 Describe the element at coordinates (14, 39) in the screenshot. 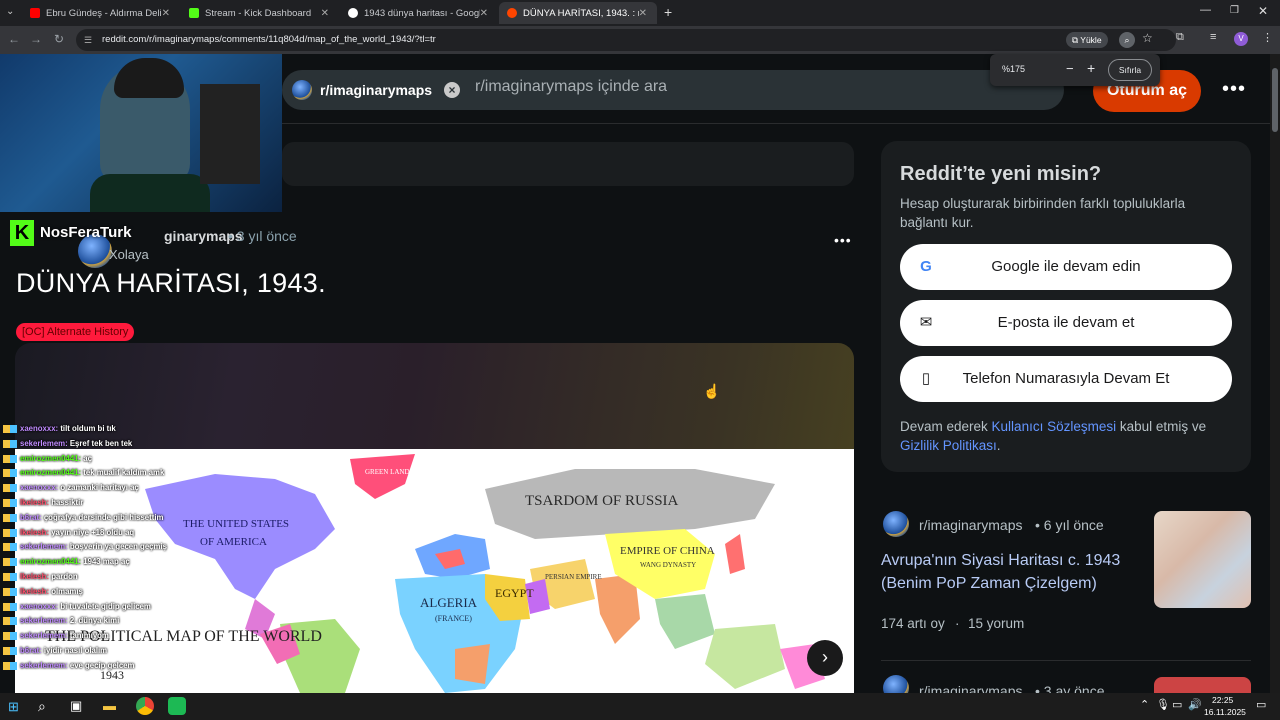

I see `back-icon: ←` at that location.